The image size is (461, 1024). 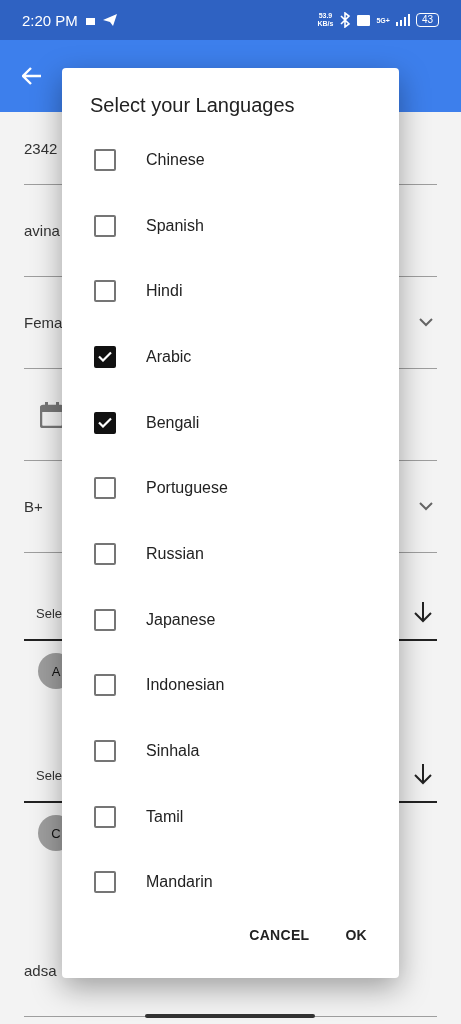 What do you see at coordinates (41, 148) in the screenshot?
I see `field-value: 2342` at bounding box center [41, 148].